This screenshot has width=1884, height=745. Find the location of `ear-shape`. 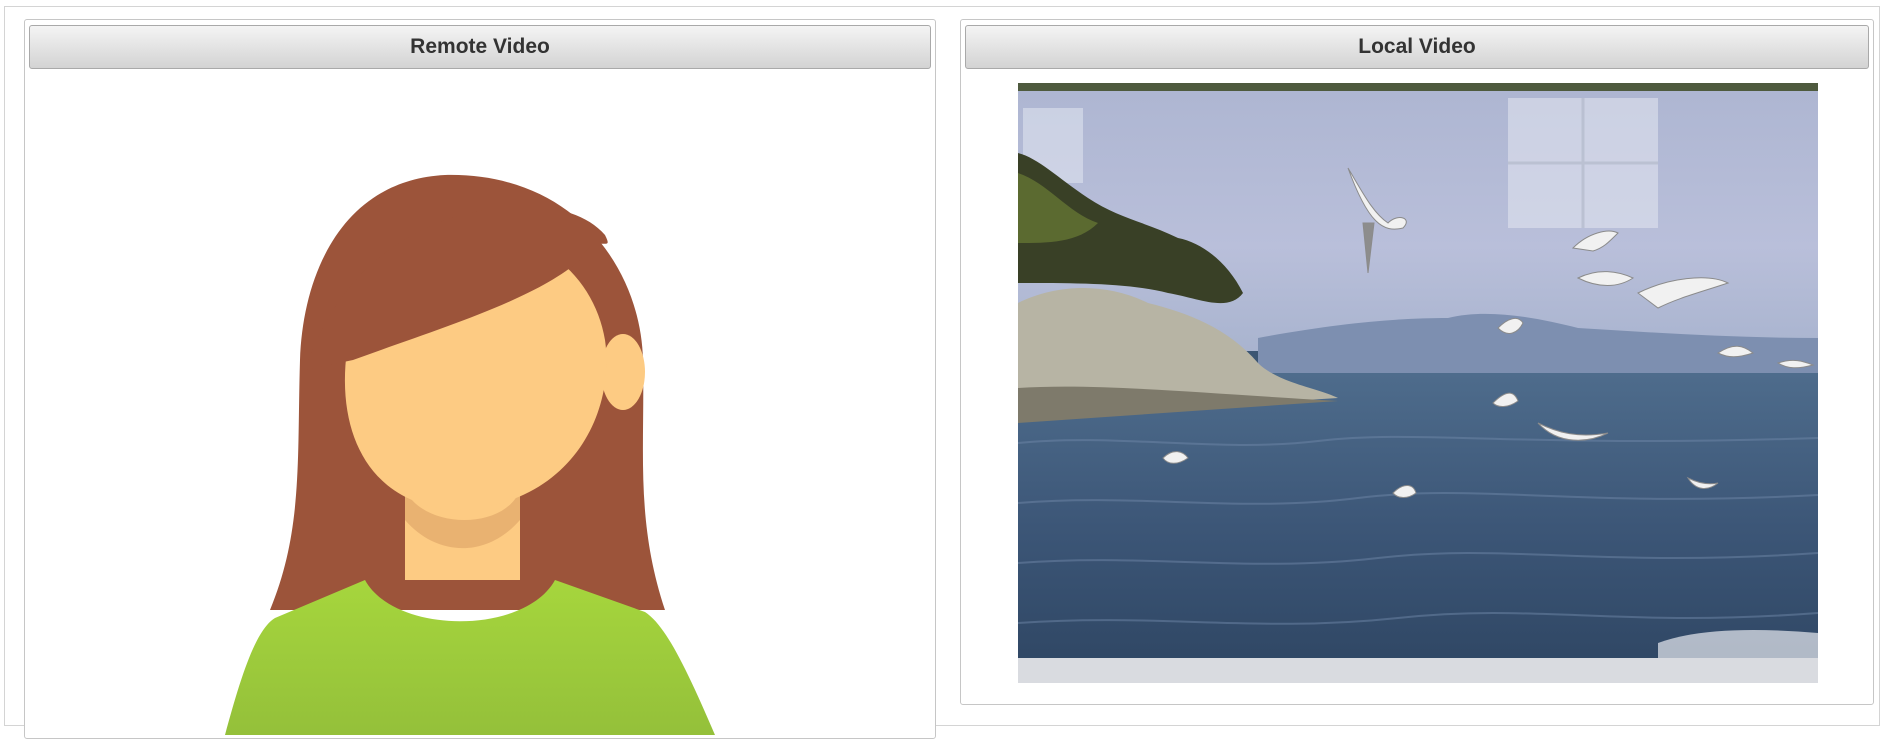

ear-shape is located at coordinates (623, 372).